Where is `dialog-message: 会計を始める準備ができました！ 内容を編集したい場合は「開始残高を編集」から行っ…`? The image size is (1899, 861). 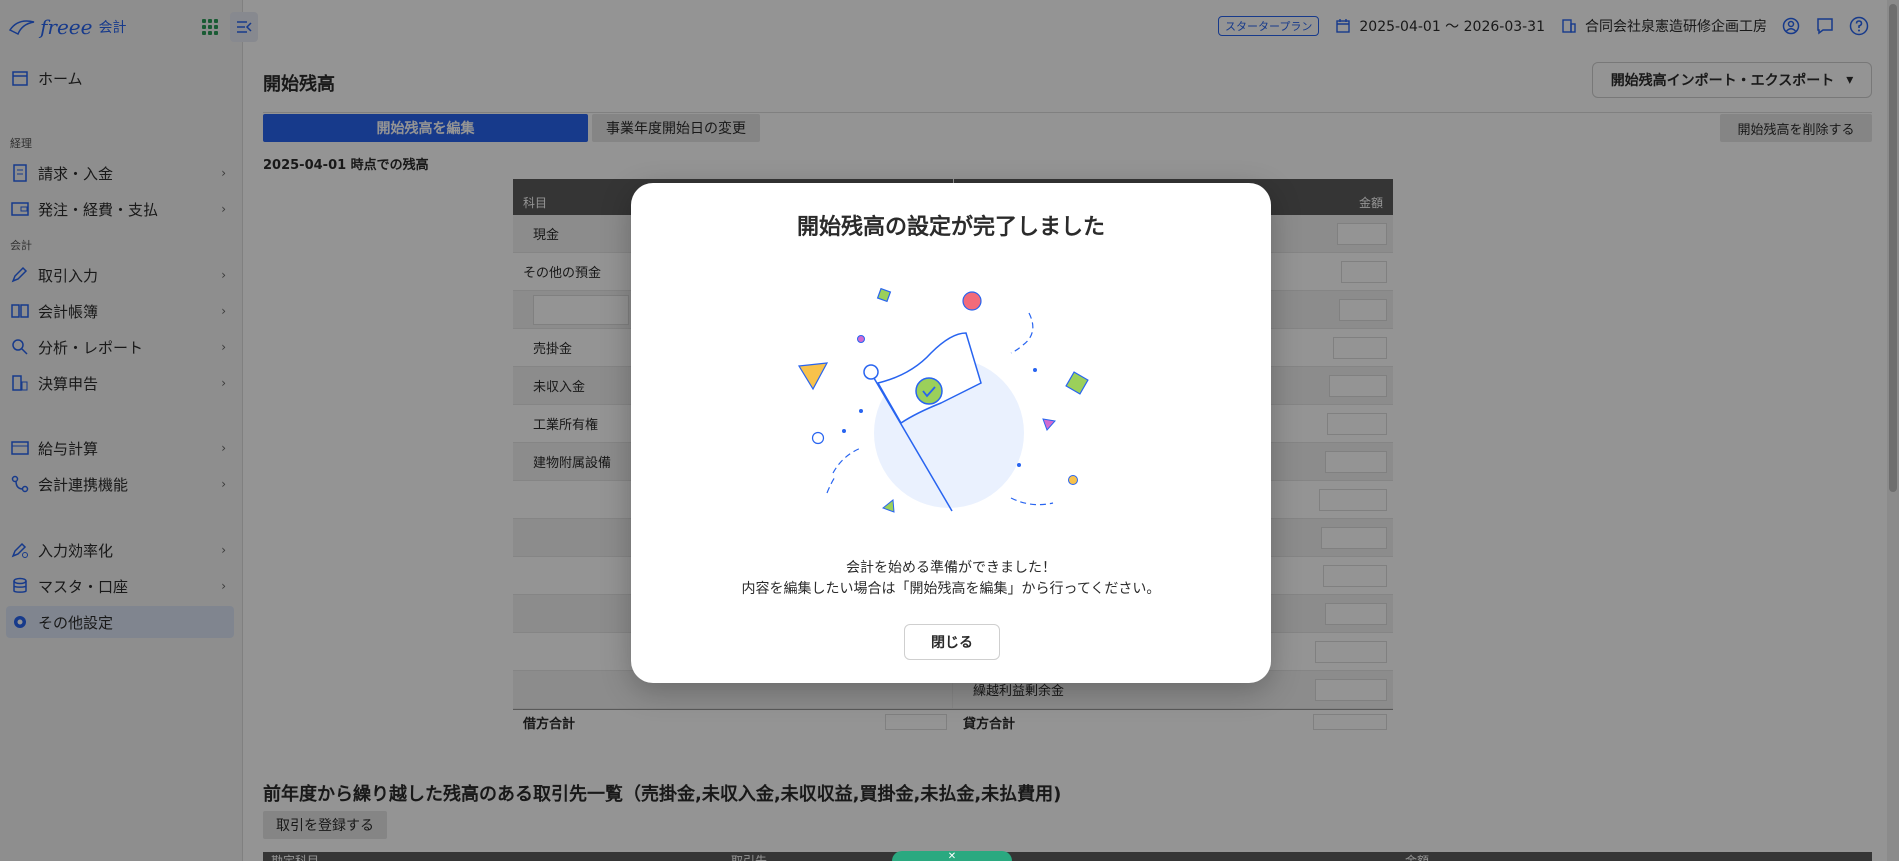
dialog-message: 会計を始める準備ができました！ 内容を編集したい場合は「開始残高を編集」から行っ… is located at coordinates (951, 579).